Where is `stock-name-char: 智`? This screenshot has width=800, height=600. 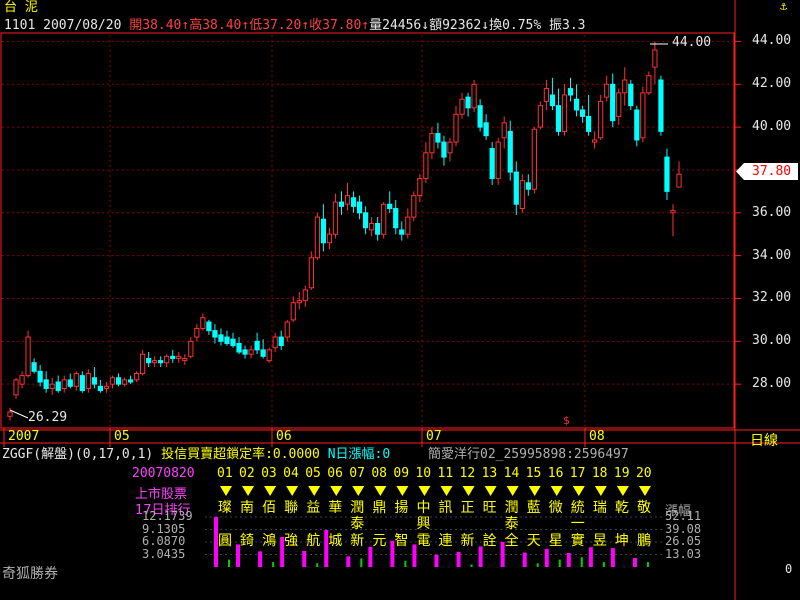 stock-name-char: 智 is located at coordinates (401, 540).